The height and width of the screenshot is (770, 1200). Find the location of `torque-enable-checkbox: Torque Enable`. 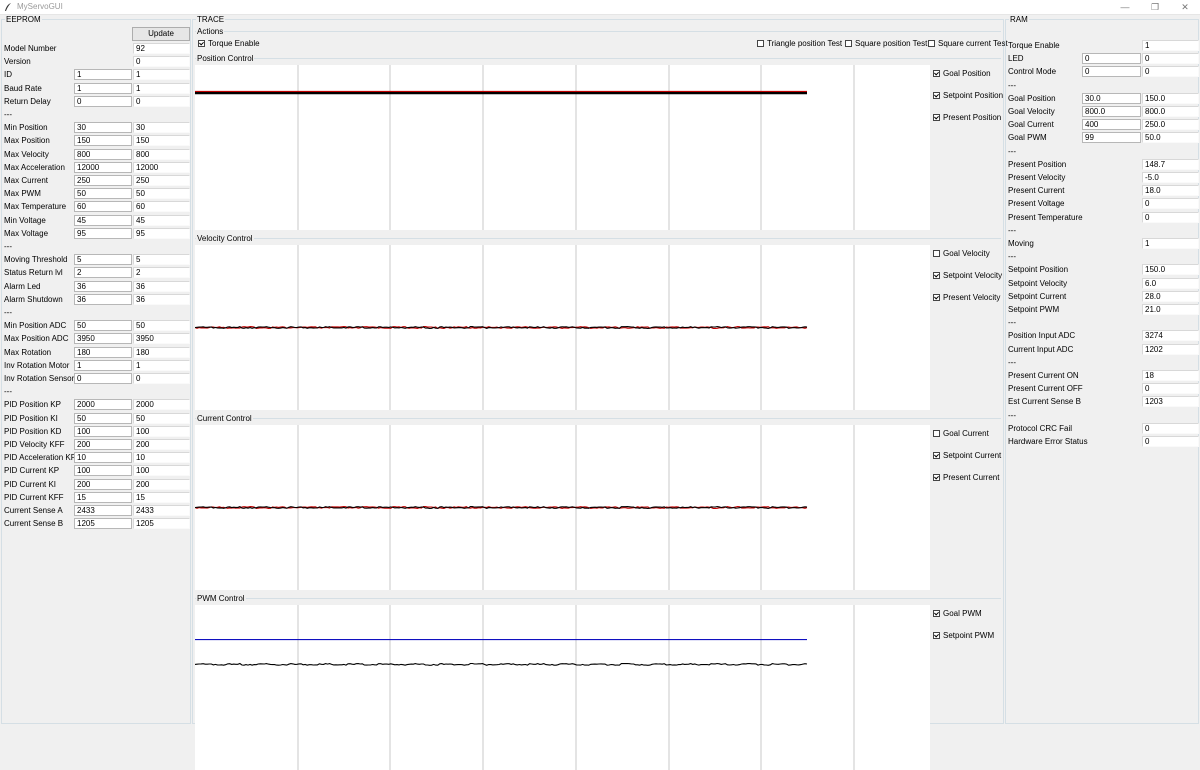

torque-enable-checkbox: Torque Enable is located at coordinates (229, 44).